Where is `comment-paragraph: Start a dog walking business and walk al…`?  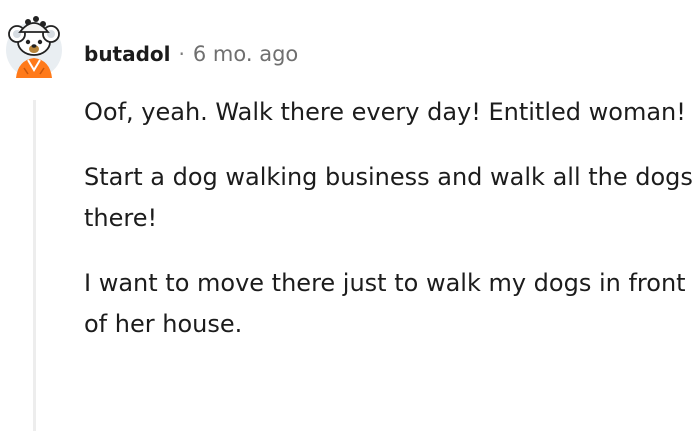
comment-paragraph: Start a dog walking business and walk al… is located at coordinates (388, 197).